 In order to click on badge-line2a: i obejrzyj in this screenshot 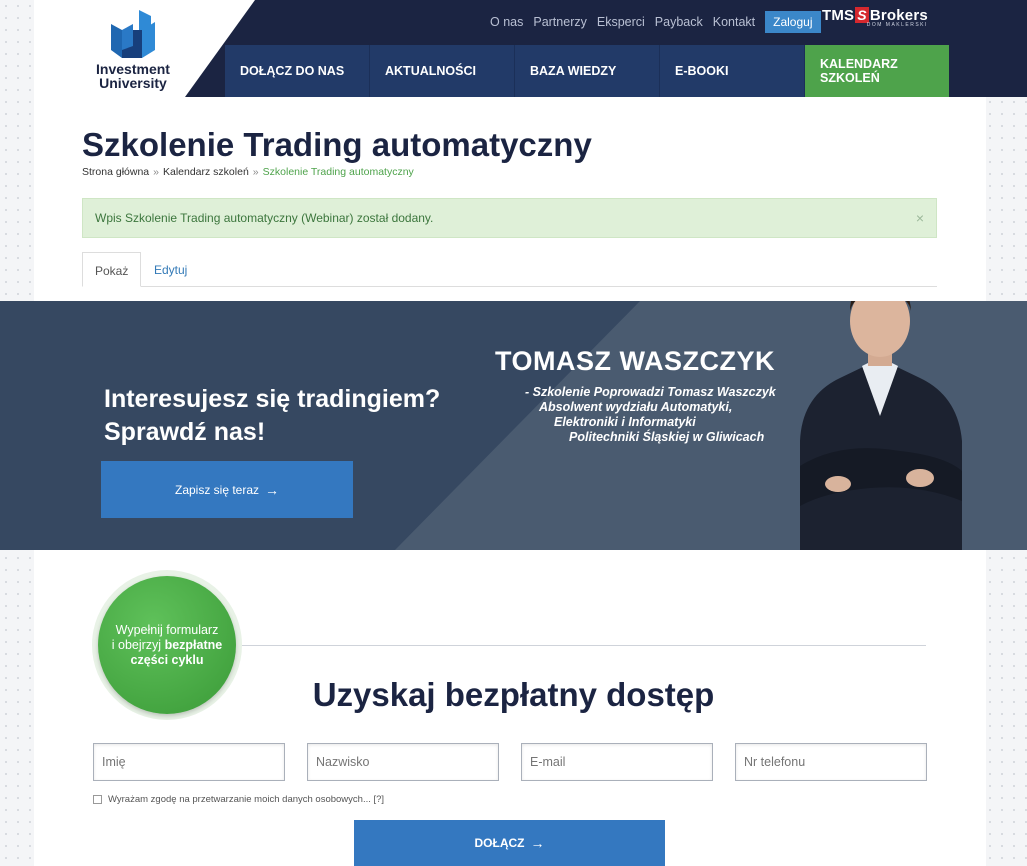, I will do `click(138, 644)`.